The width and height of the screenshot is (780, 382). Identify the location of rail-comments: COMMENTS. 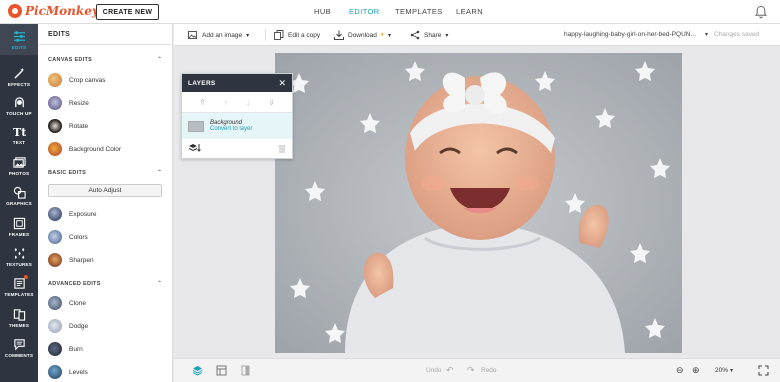
(19, 347).